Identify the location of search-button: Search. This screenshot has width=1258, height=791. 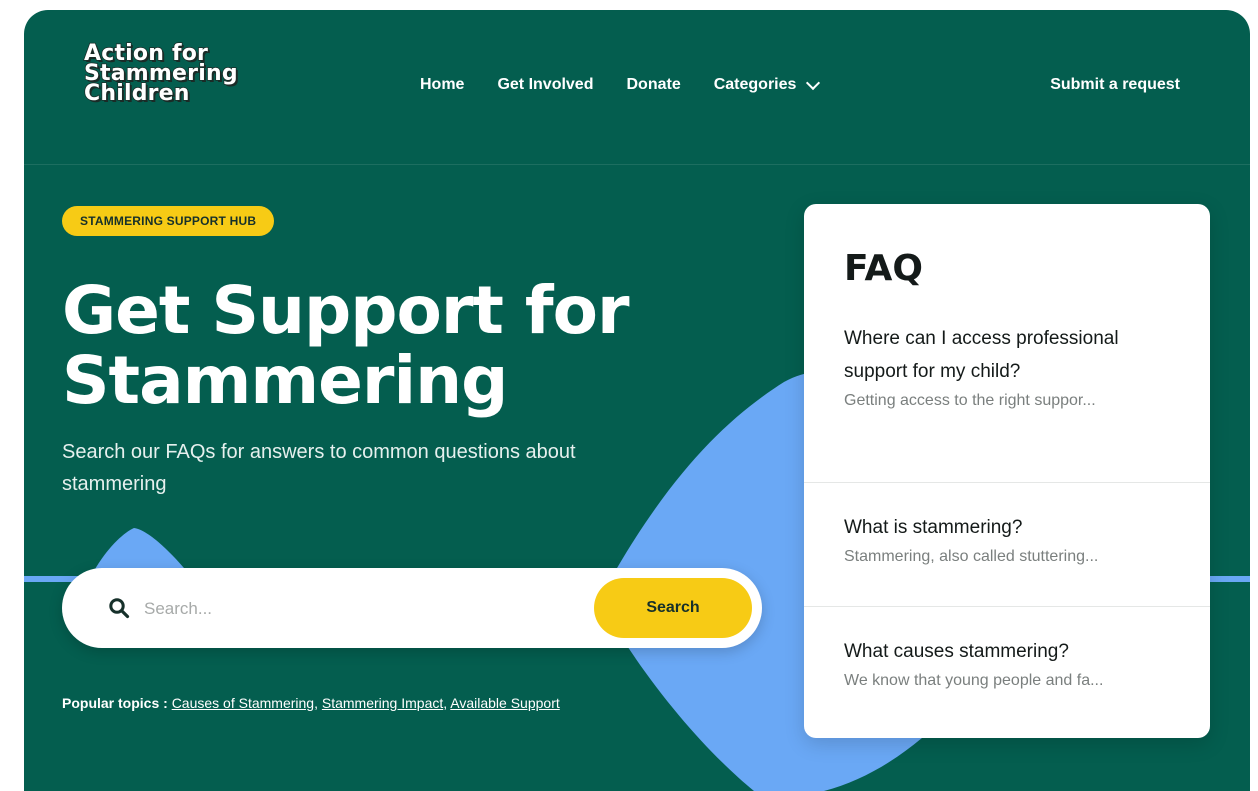
(673, 608).